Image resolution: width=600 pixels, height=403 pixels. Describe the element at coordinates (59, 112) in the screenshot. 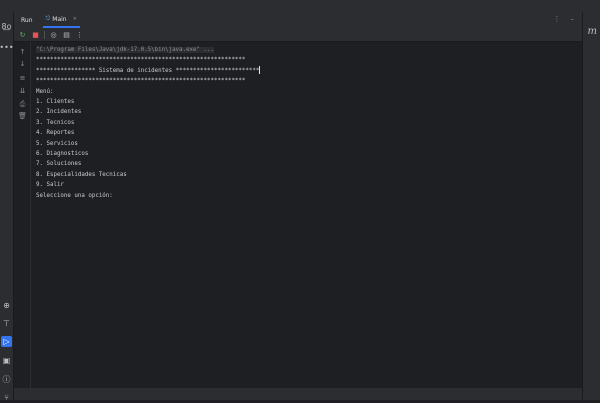

I see `menu-item: 2. Incidentes` at that location.